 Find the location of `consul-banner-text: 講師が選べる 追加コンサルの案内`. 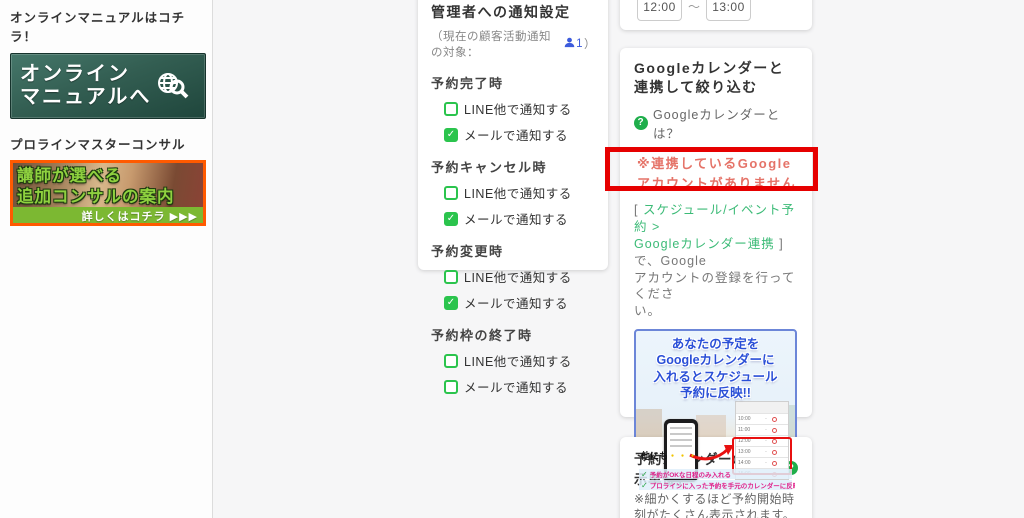

consul-banner-text: 講師が選べる 追加コンサルの案内 is located at coordinates (96, 186).